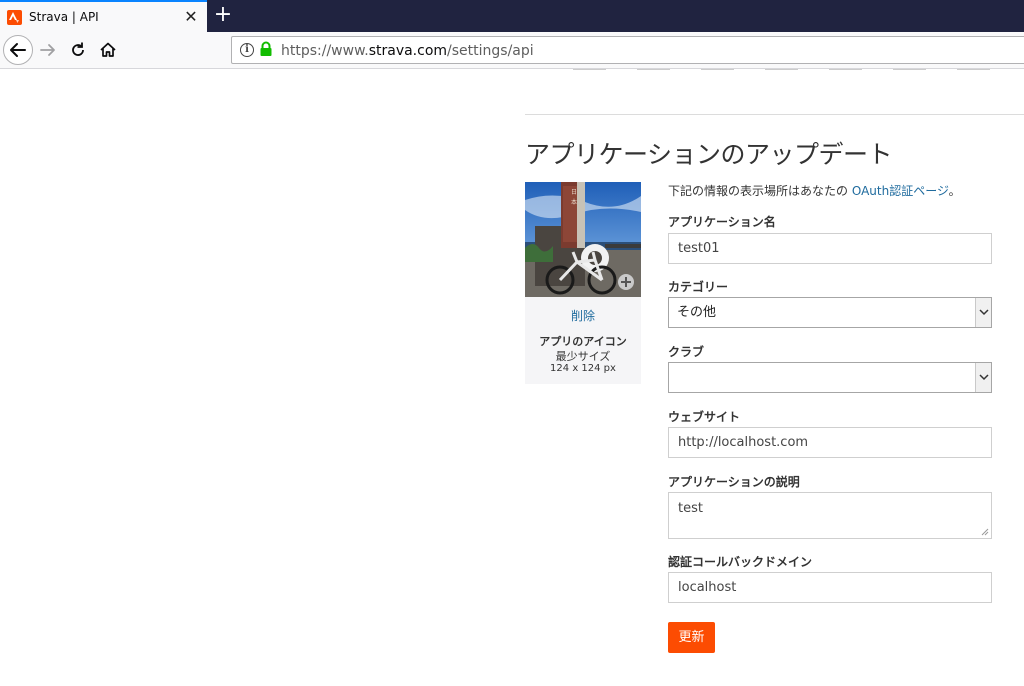 This screenshot has height=686, width=1024. I want to click on description-label: アプリケーションの説明, so click(734, 482).